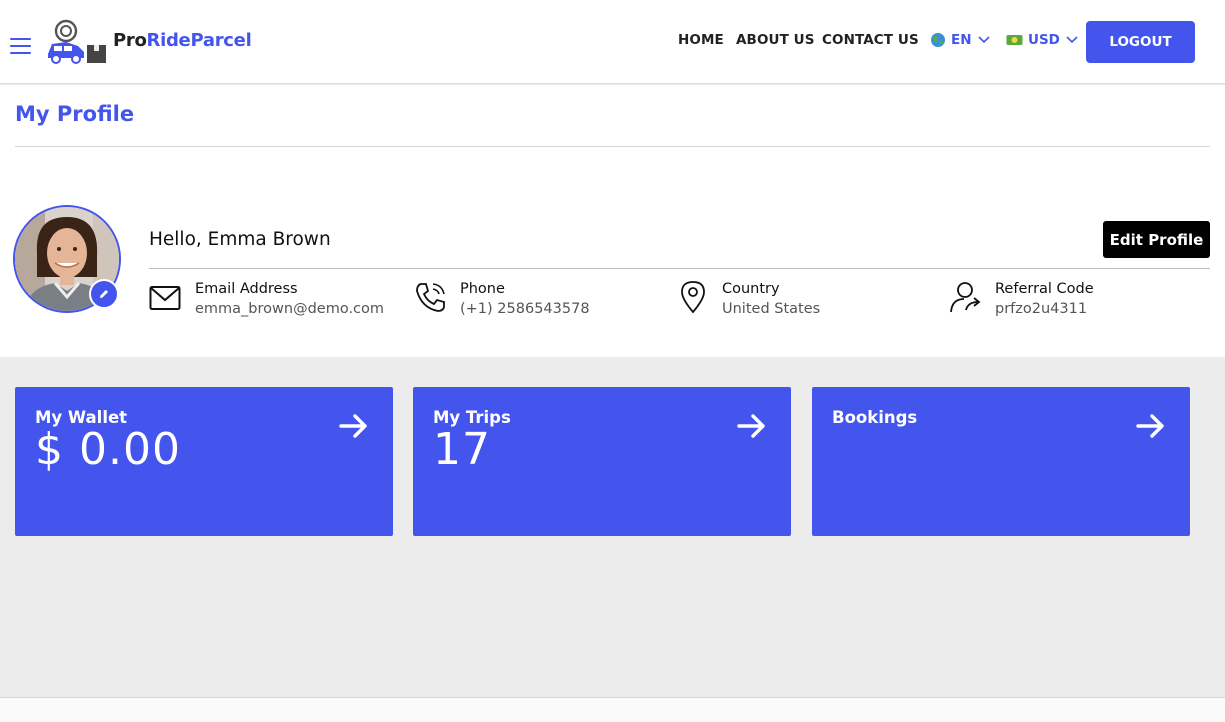 The image size is (1225, 722). What do you see at coordinates (75, 114) in the screenshot?
I see `page-title: My Profile` at bounding box center [75, 114].